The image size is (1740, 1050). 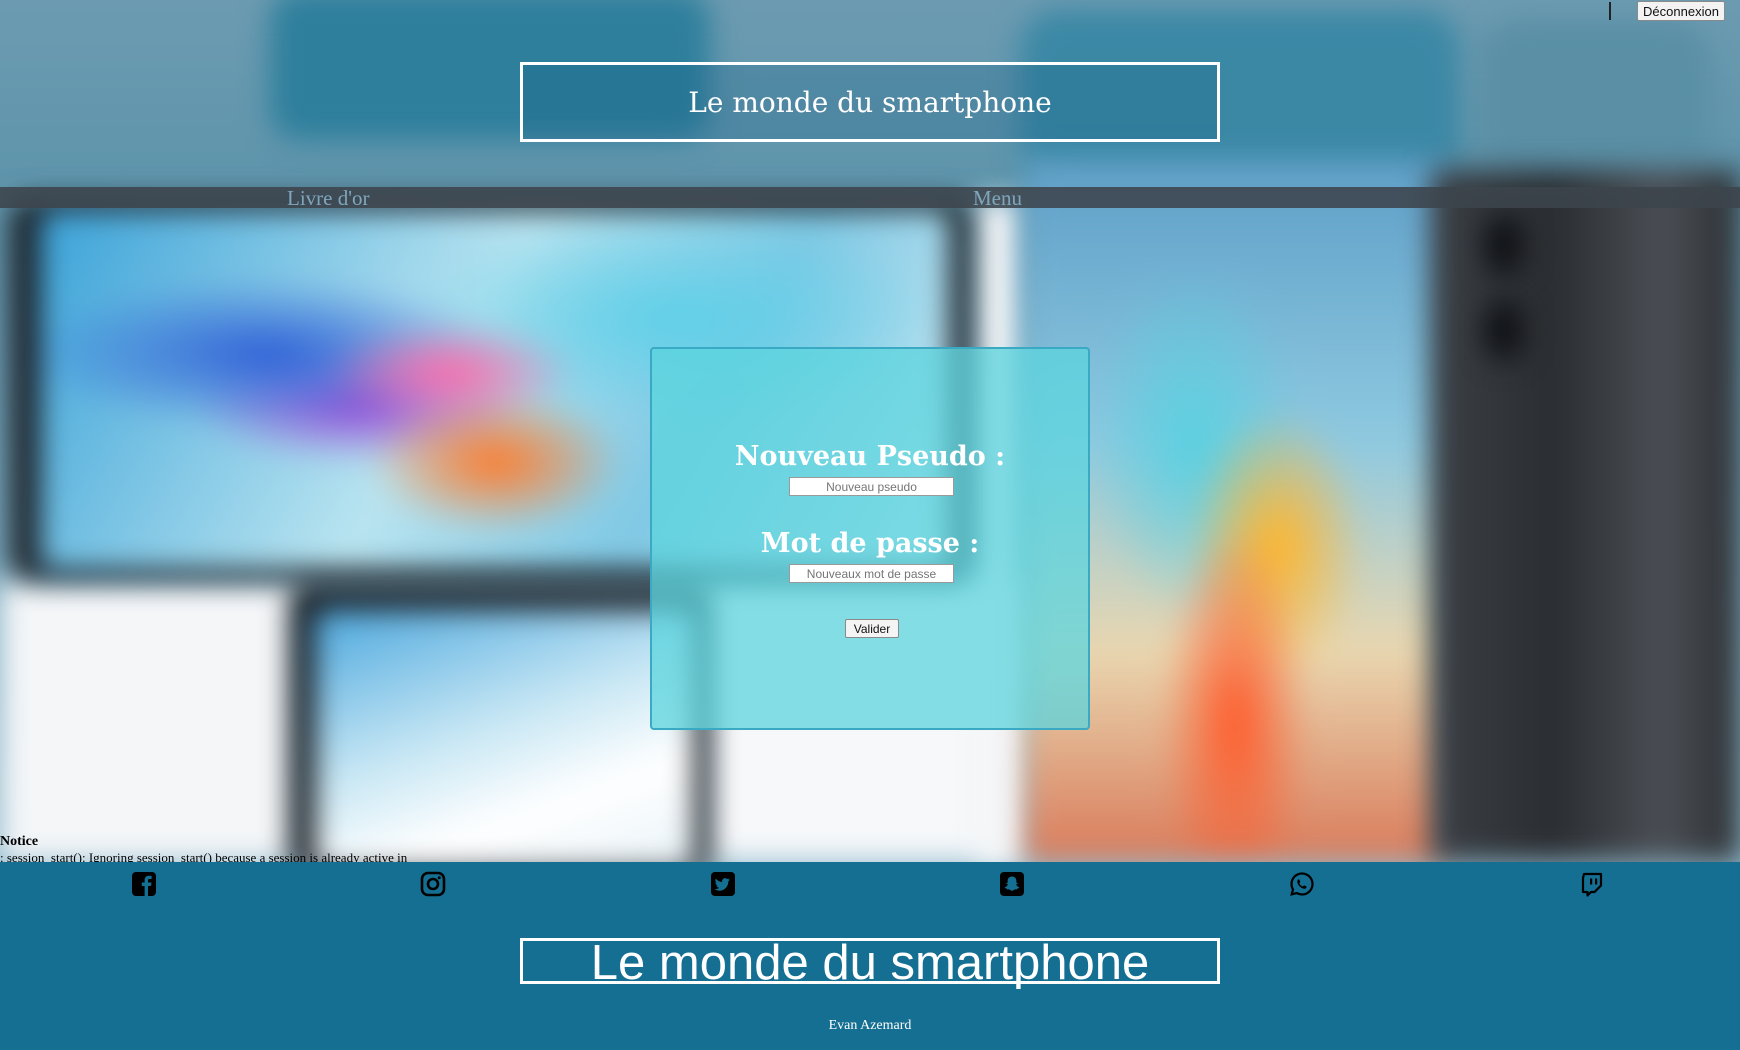 What do you see at coordinates (144, 884) in the screenshot?
I see `facebook-icon` at bounding box center [144, 884].